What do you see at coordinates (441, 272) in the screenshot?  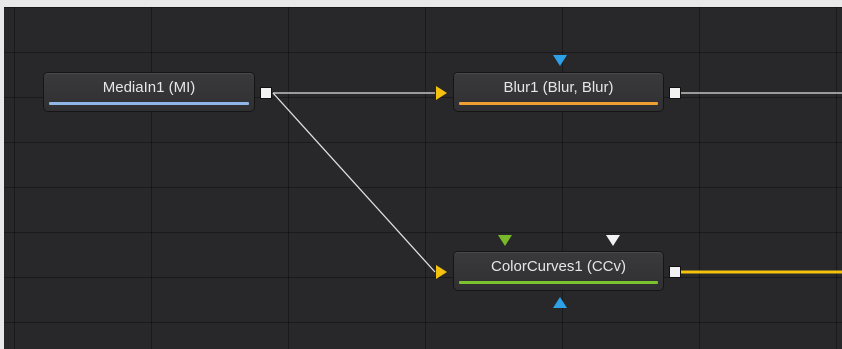 I see `colorcurves1-main-input-icon` at bounding box center [441, 272].